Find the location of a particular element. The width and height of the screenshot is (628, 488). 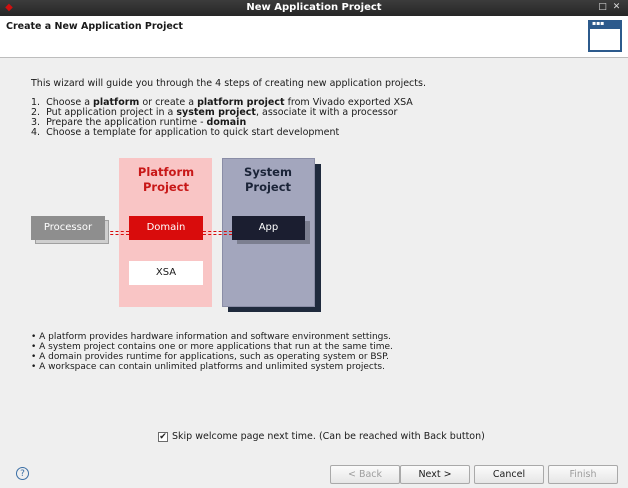

wizard-header: Create a New Application Project is located at coordinates (314, 37).